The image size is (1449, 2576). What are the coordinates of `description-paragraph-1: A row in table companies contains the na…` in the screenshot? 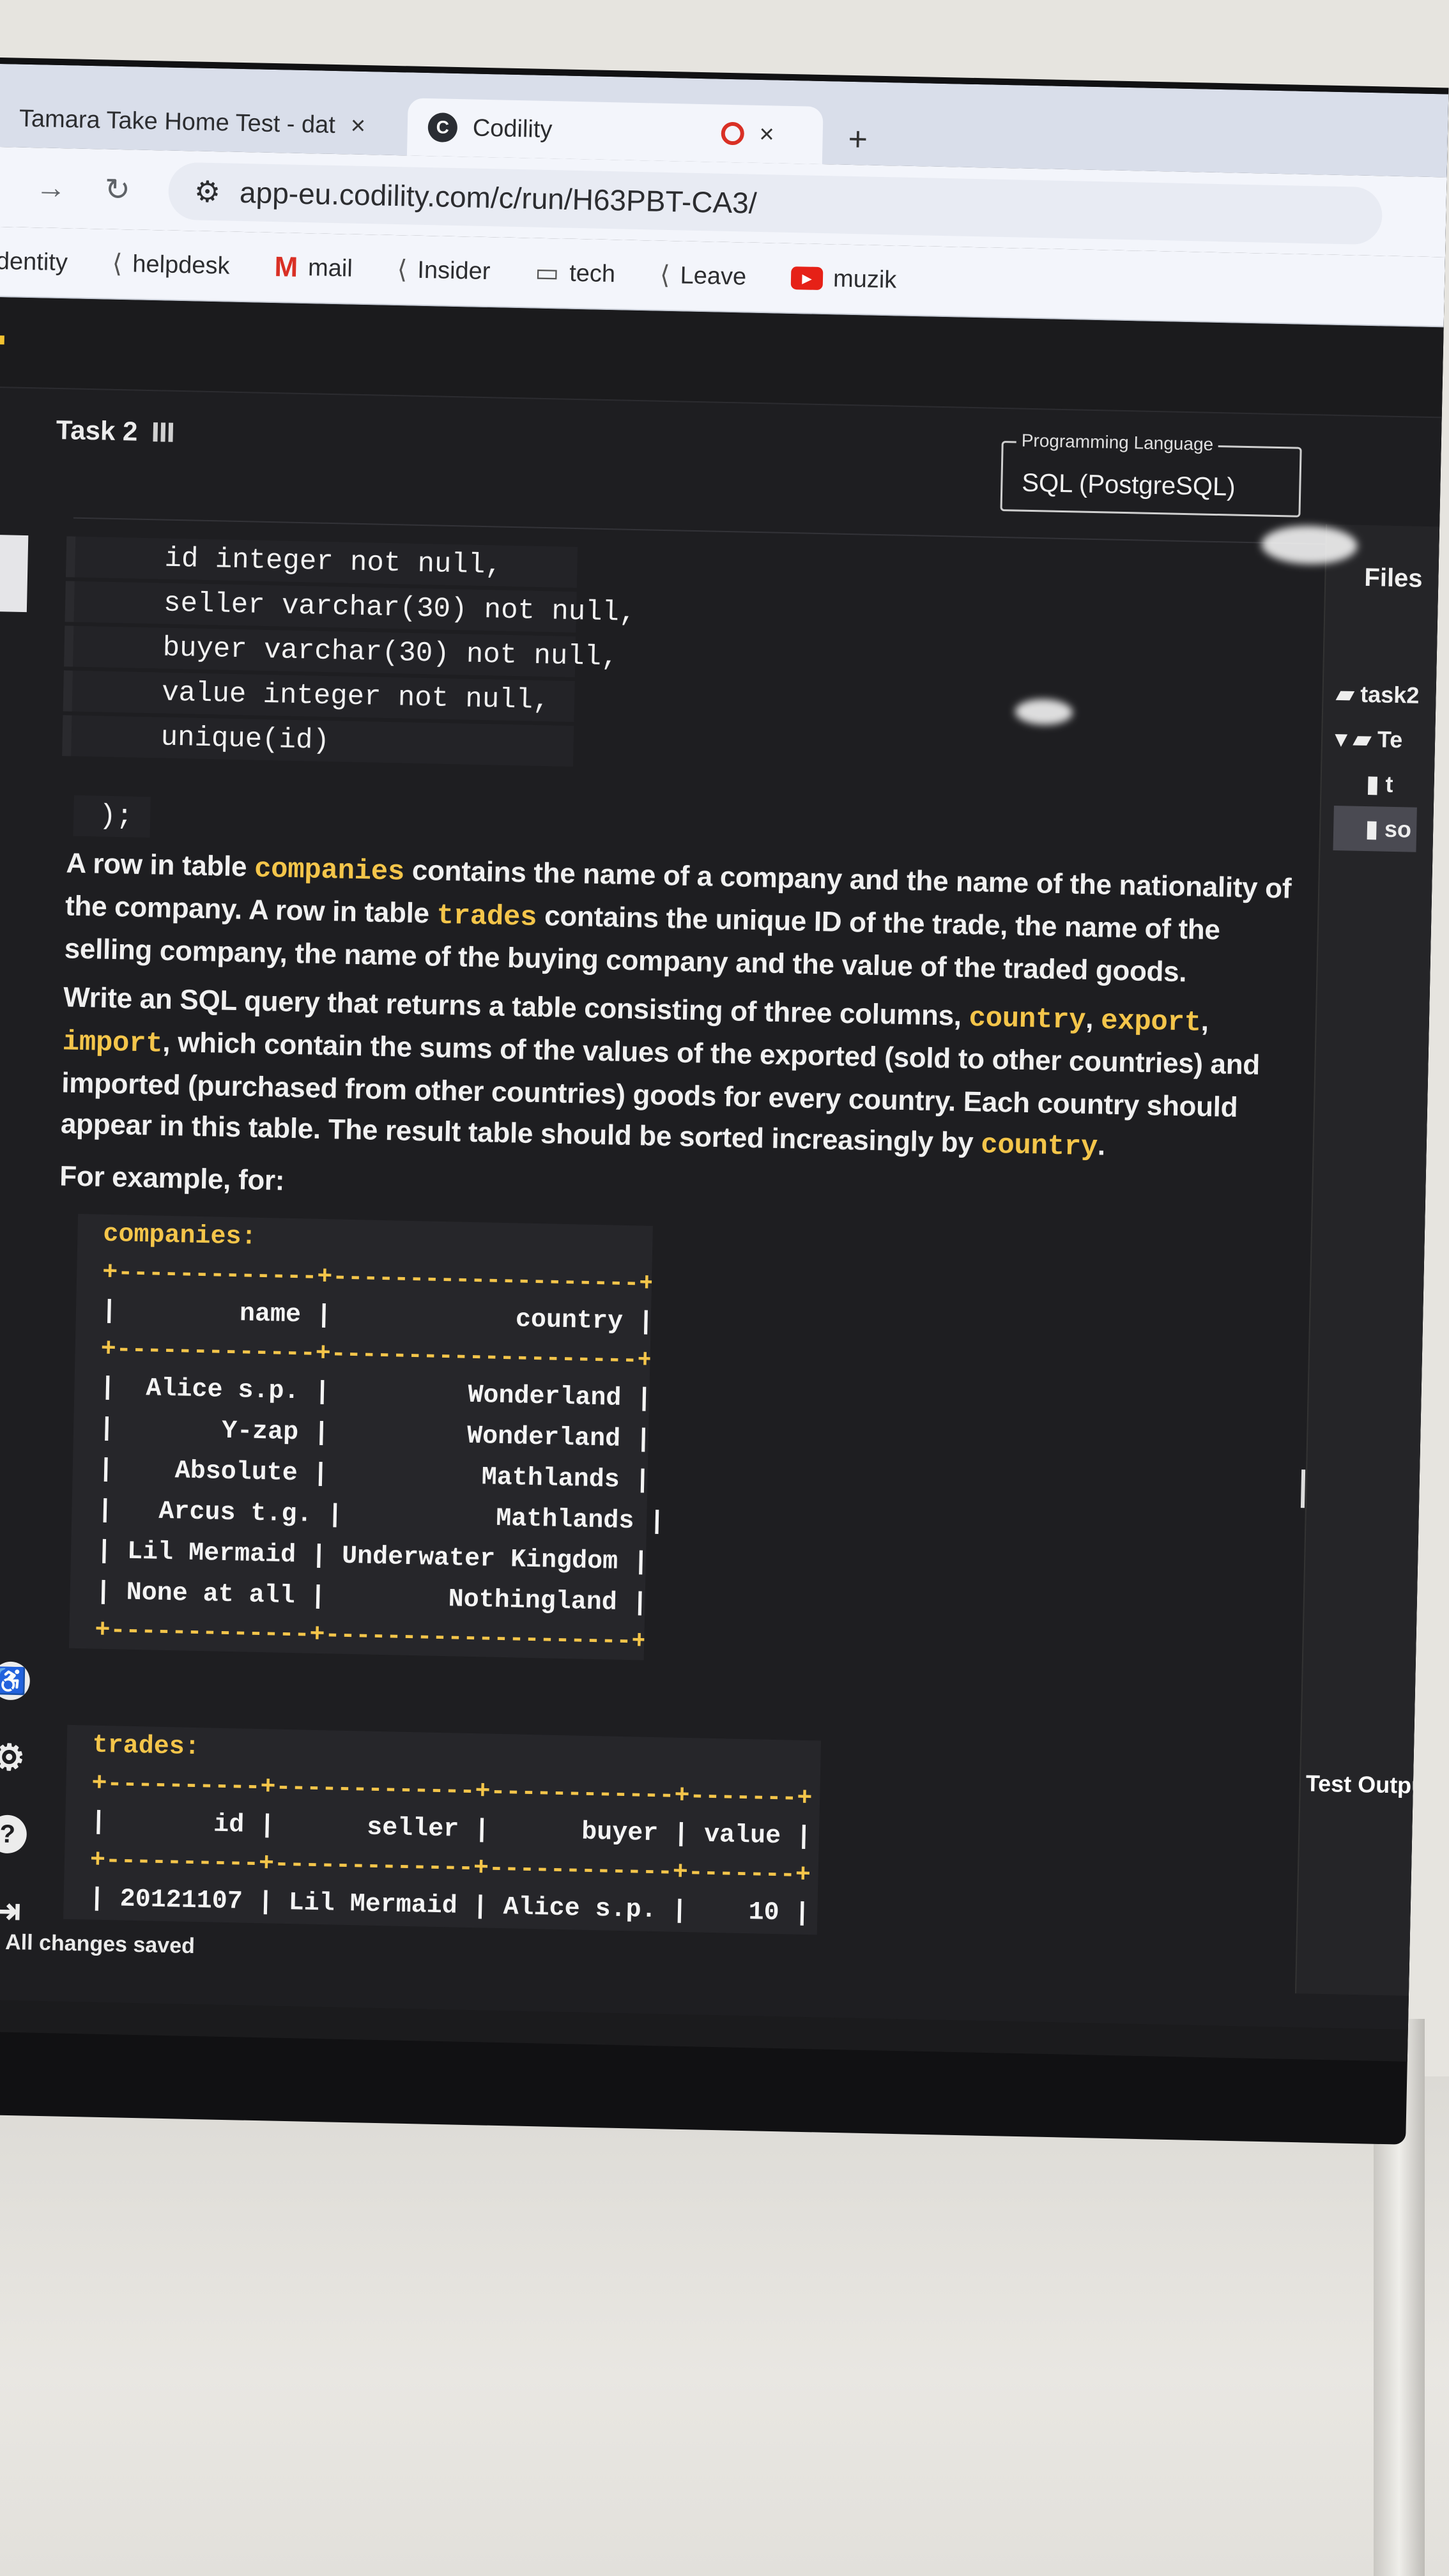 It's located at (688, 919).